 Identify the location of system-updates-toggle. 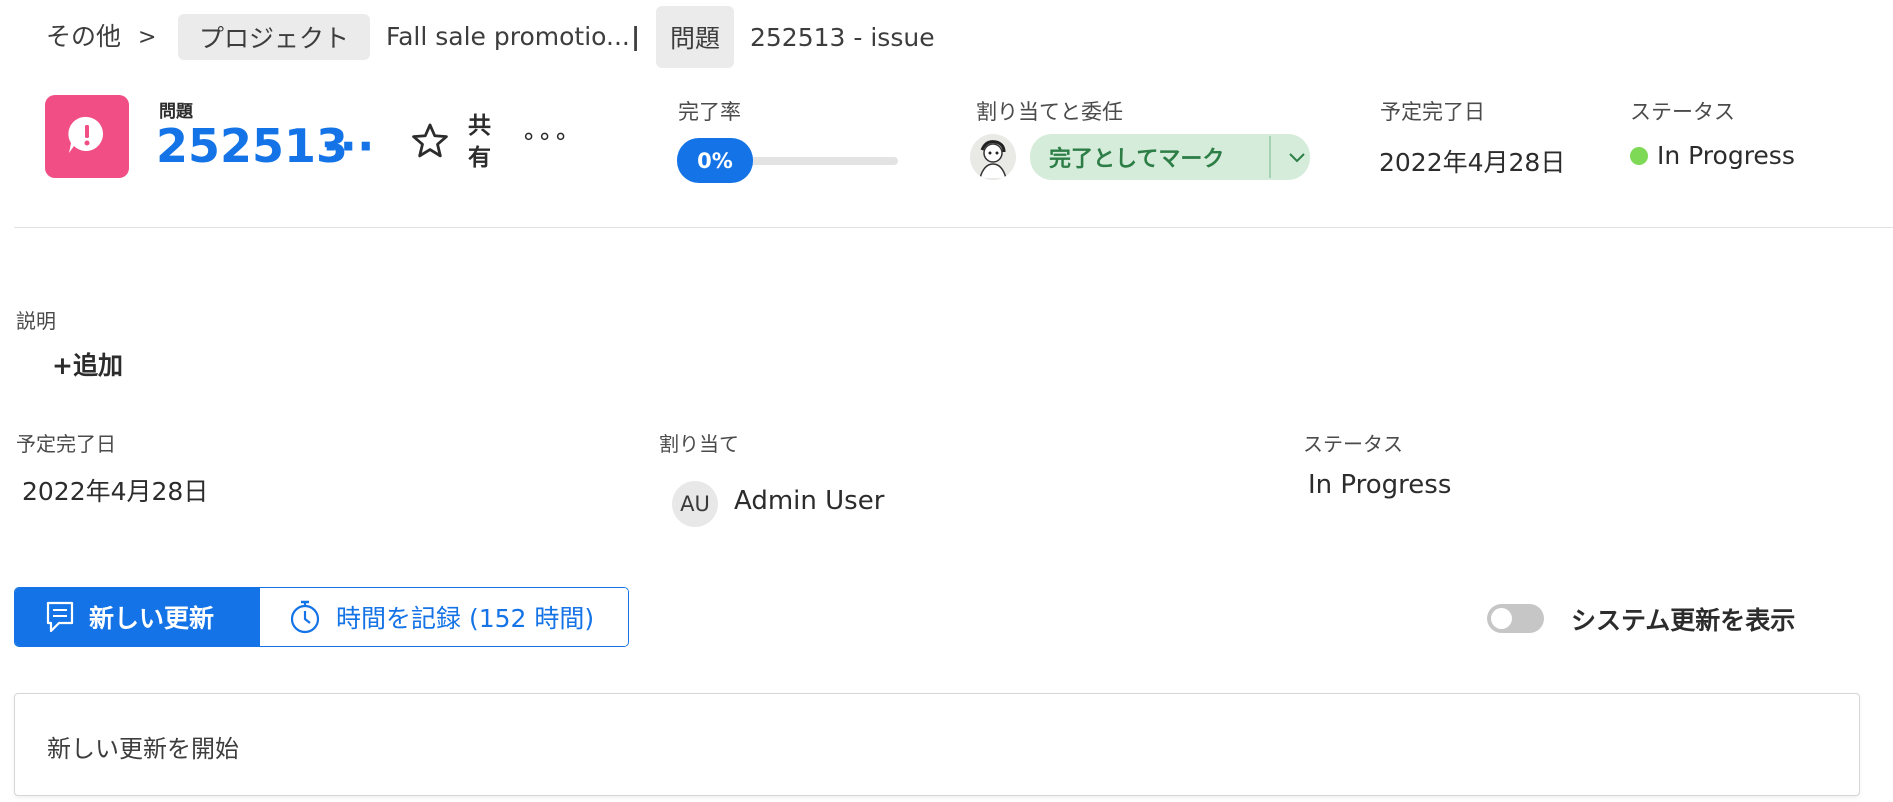
(1515, 618).